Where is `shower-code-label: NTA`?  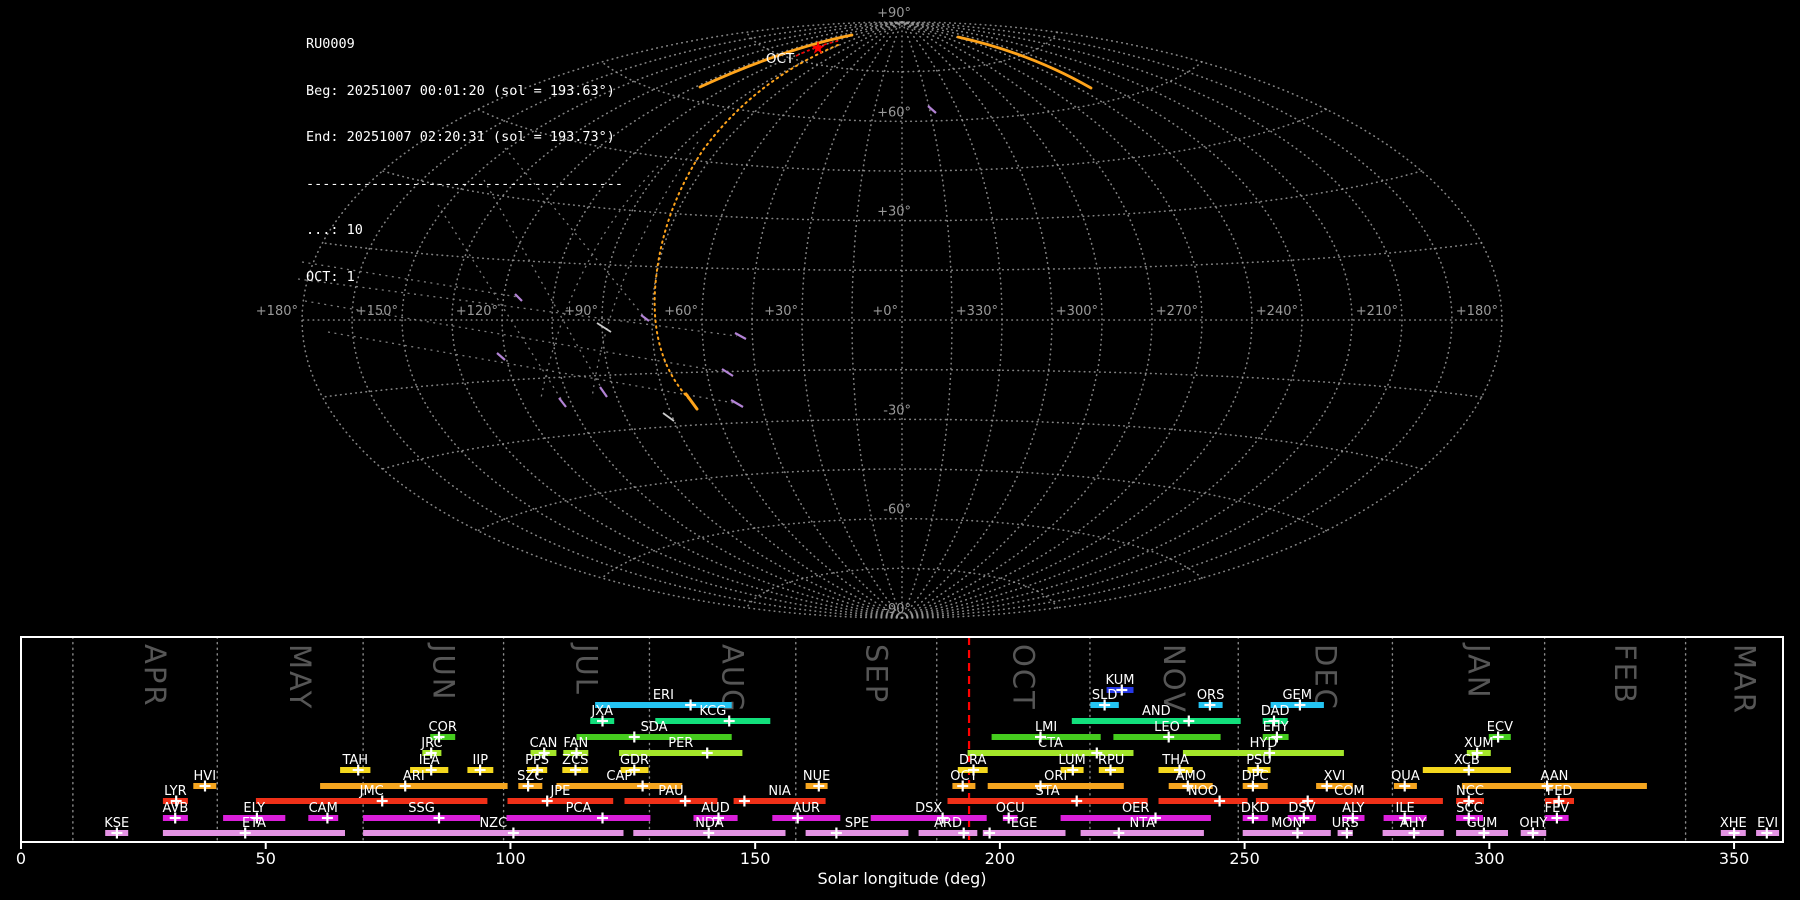 shower-code-label: NTA is located at coordinates (1143, 823).